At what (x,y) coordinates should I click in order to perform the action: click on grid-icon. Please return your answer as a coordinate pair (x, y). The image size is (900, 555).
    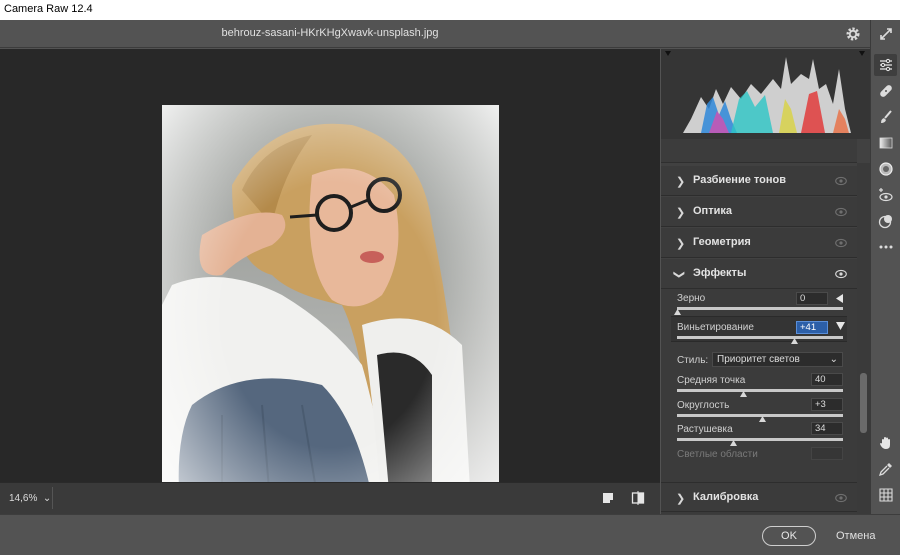
    Looking at the image, I should click on (886, 495).